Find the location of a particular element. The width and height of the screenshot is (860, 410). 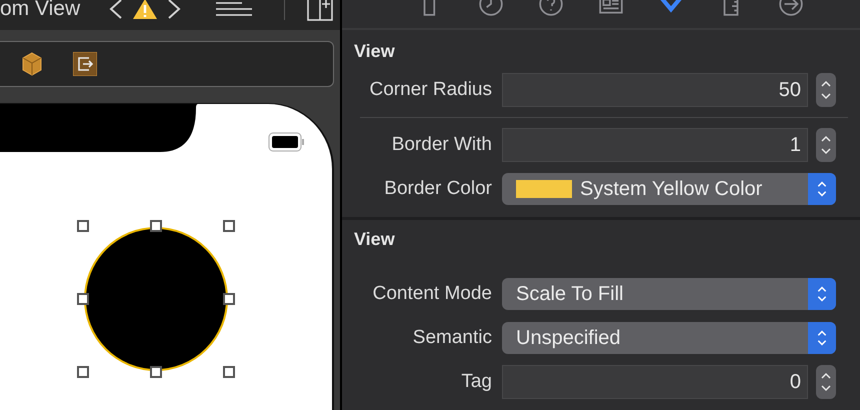

cube-icon is located at coordinates (32, 64).